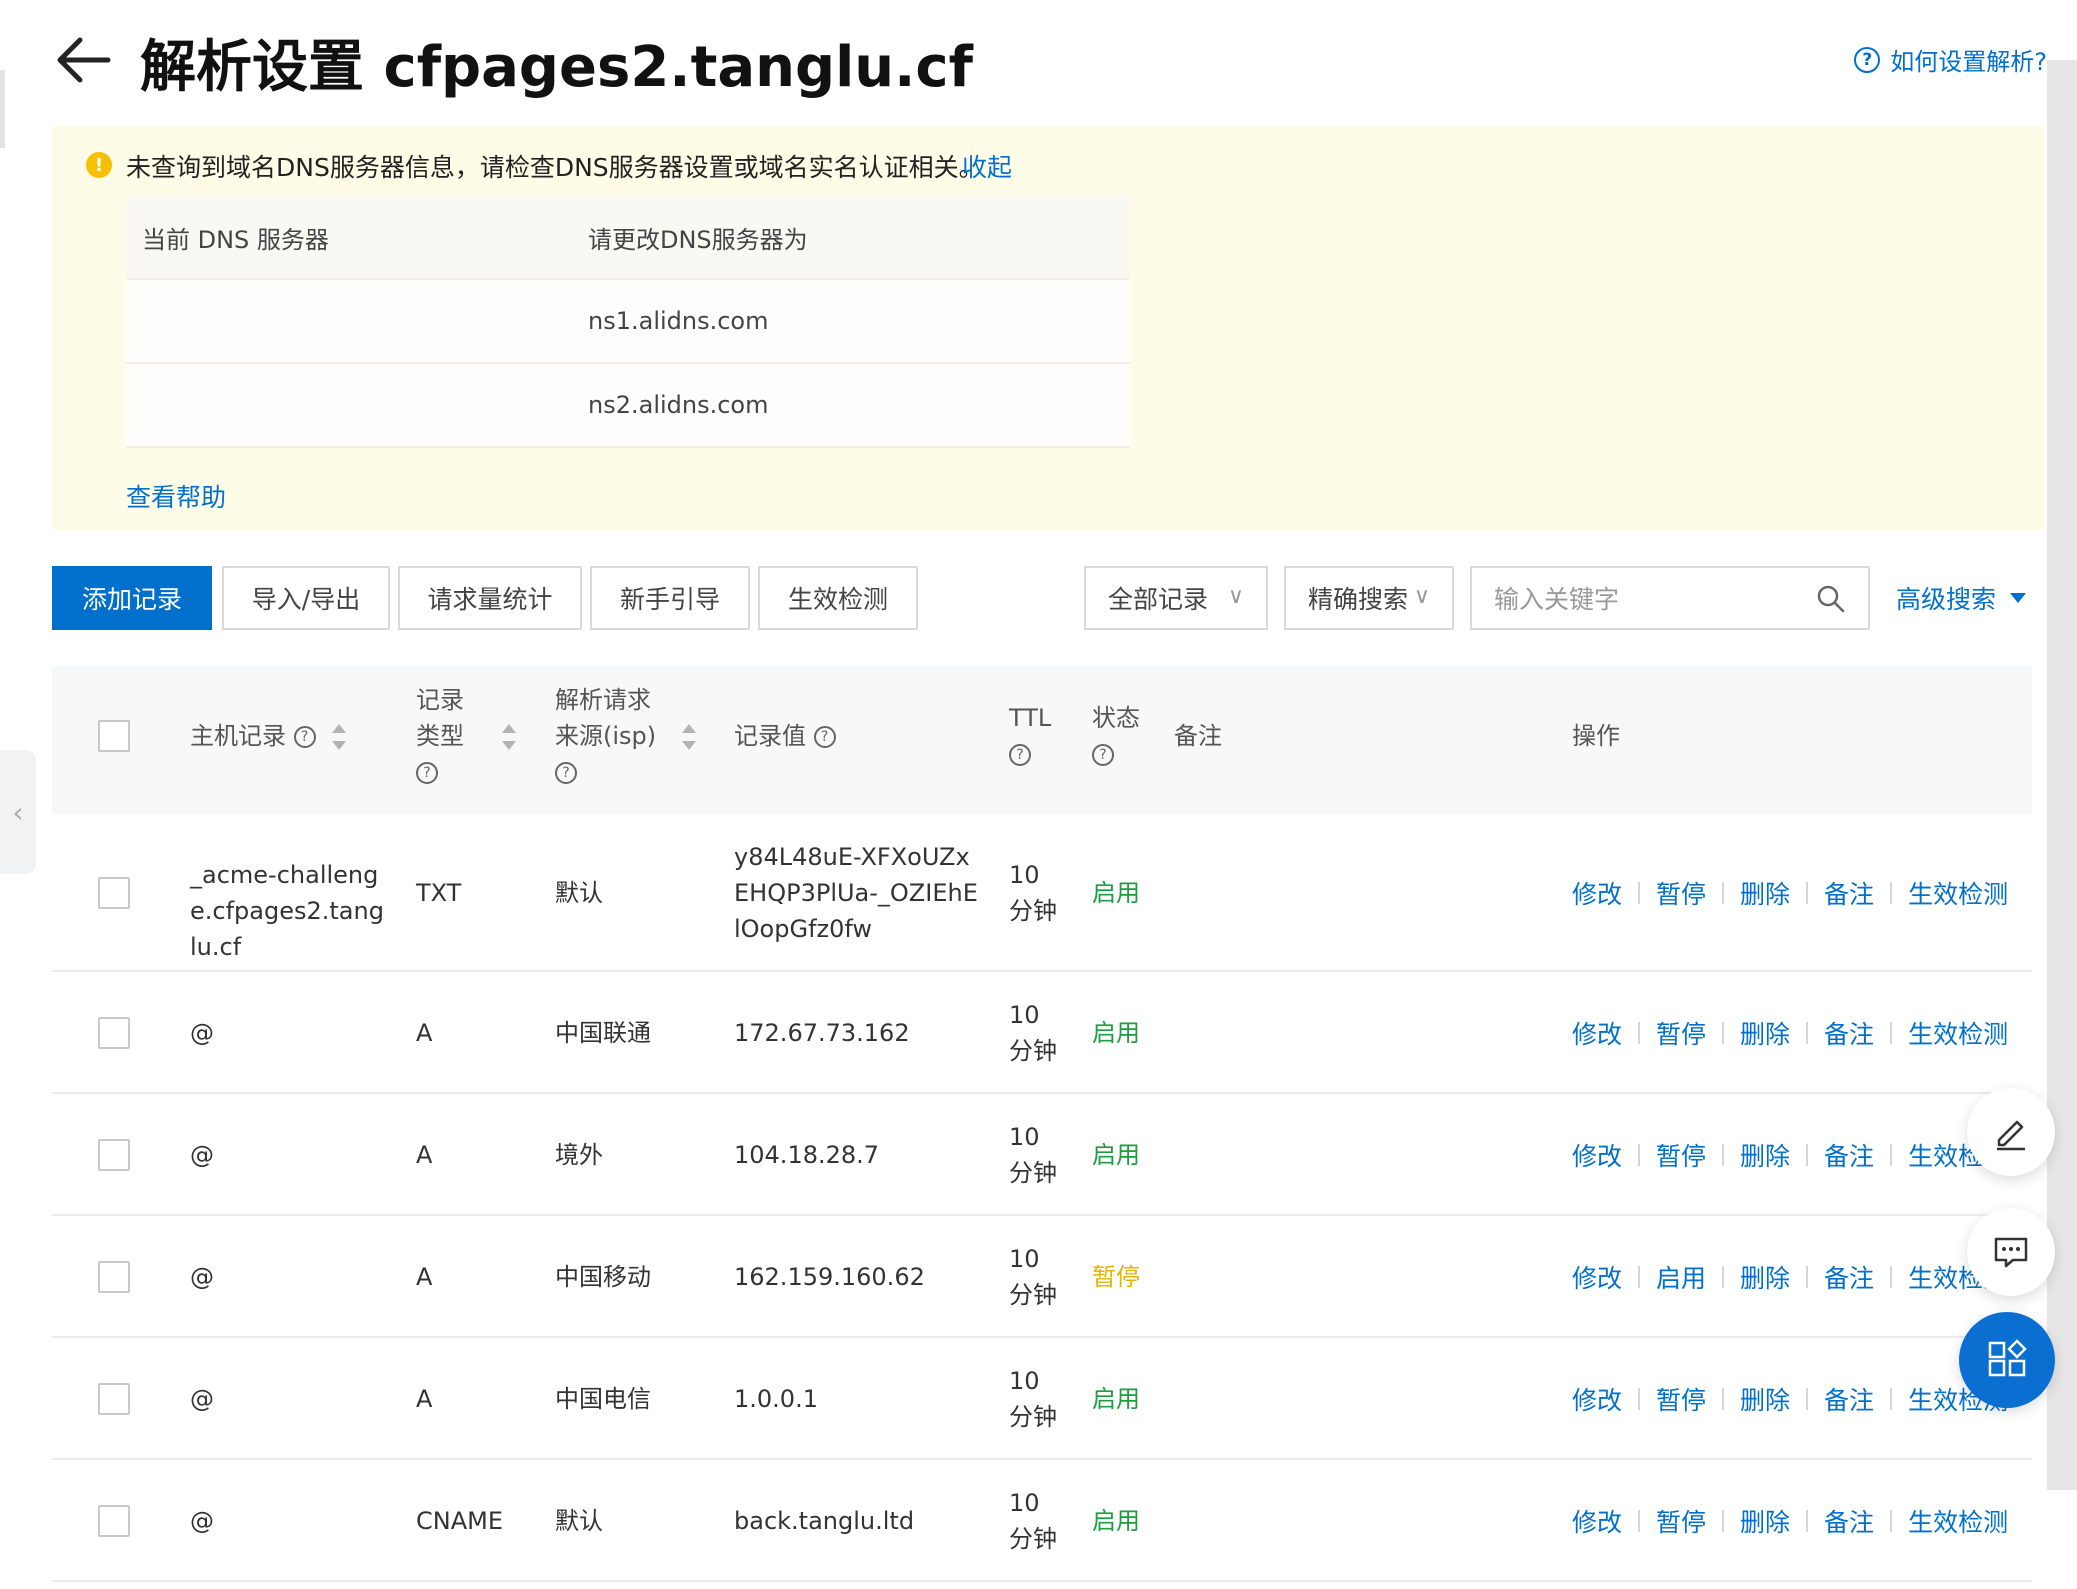 The width and height of the screenshot is (2077, 1589). I want to click on edit-widget-button, so click(2011, 1132).